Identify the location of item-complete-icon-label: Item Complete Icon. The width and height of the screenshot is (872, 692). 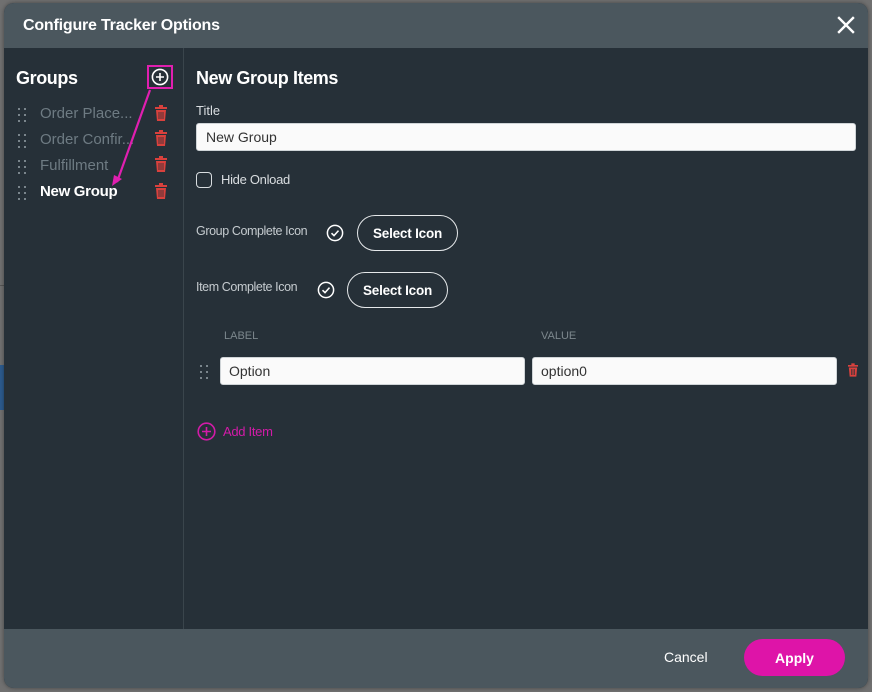
(247, 287).